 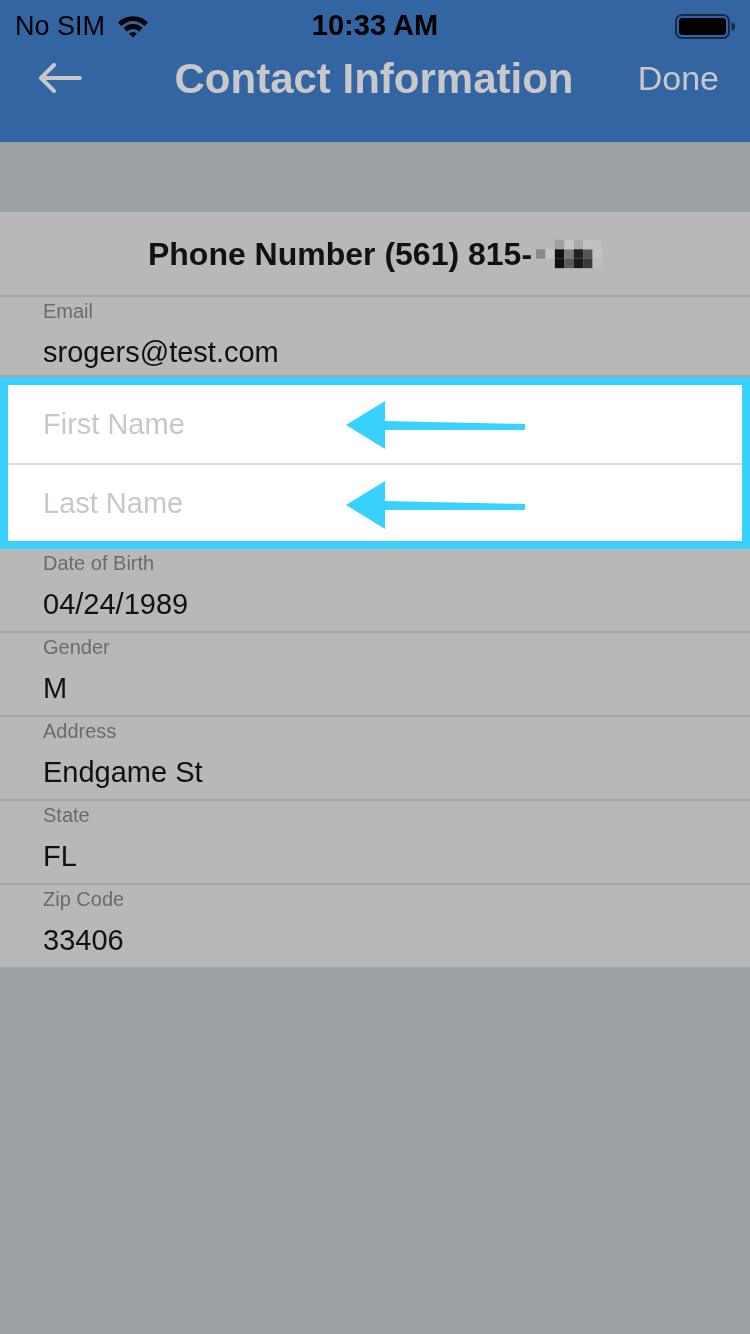 I want to click on back-button, so click(x=60, y=78).